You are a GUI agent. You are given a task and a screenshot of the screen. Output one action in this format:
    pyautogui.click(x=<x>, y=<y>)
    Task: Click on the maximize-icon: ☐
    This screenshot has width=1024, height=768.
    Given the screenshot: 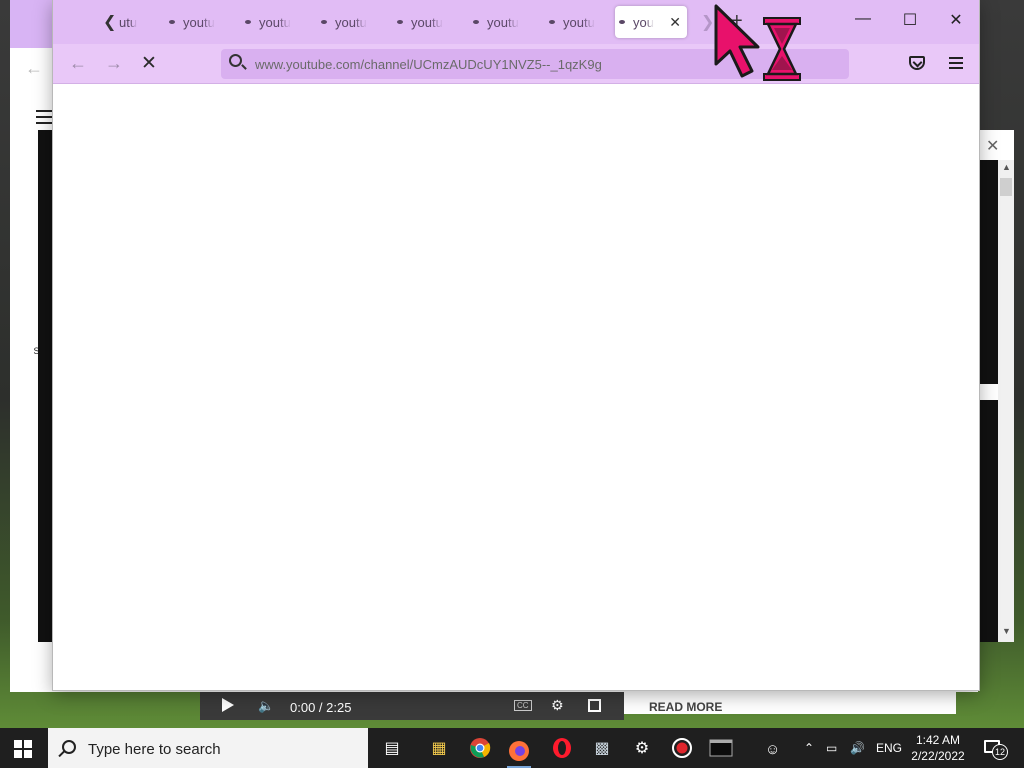 What is the action you would take?
    pyautogui.click(x=910, y=20)
    